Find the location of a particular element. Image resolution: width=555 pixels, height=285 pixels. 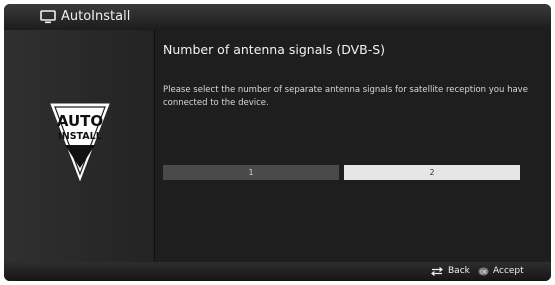

auto-install-logo: AUTO INSTALL is located at coordinates (80, 142).